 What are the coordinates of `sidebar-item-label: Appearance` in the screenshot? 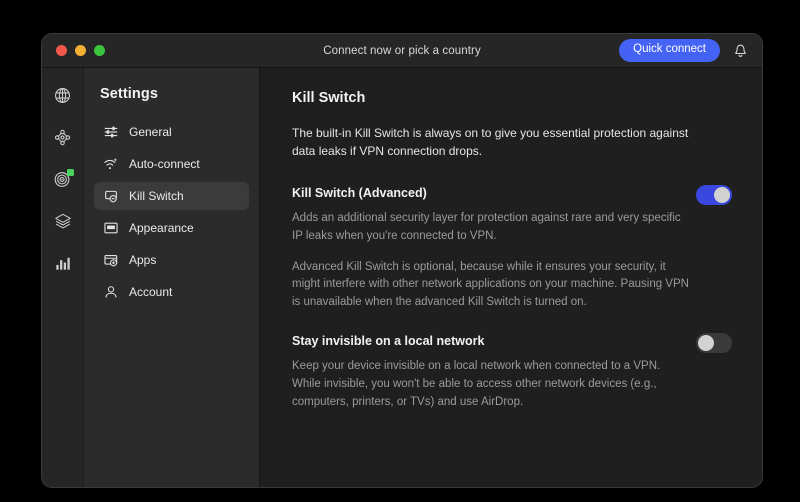 It's located at (161, 228).